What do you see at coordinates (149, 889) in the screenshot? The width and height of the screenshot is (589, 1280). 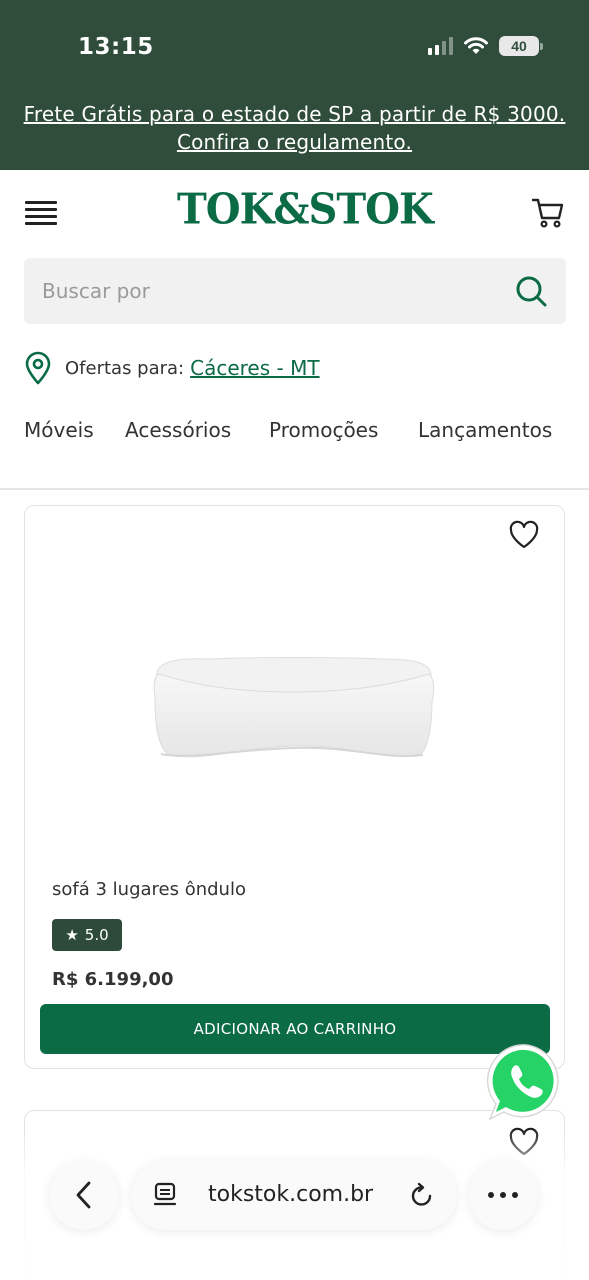 I see `product-name: sofá 3 lugares ôndulo` at bounding box center [149, 889].